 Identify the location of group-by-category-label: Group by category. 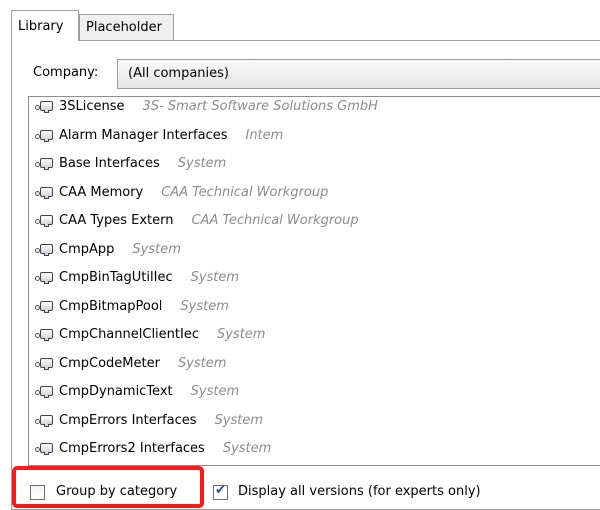
(116, 491).